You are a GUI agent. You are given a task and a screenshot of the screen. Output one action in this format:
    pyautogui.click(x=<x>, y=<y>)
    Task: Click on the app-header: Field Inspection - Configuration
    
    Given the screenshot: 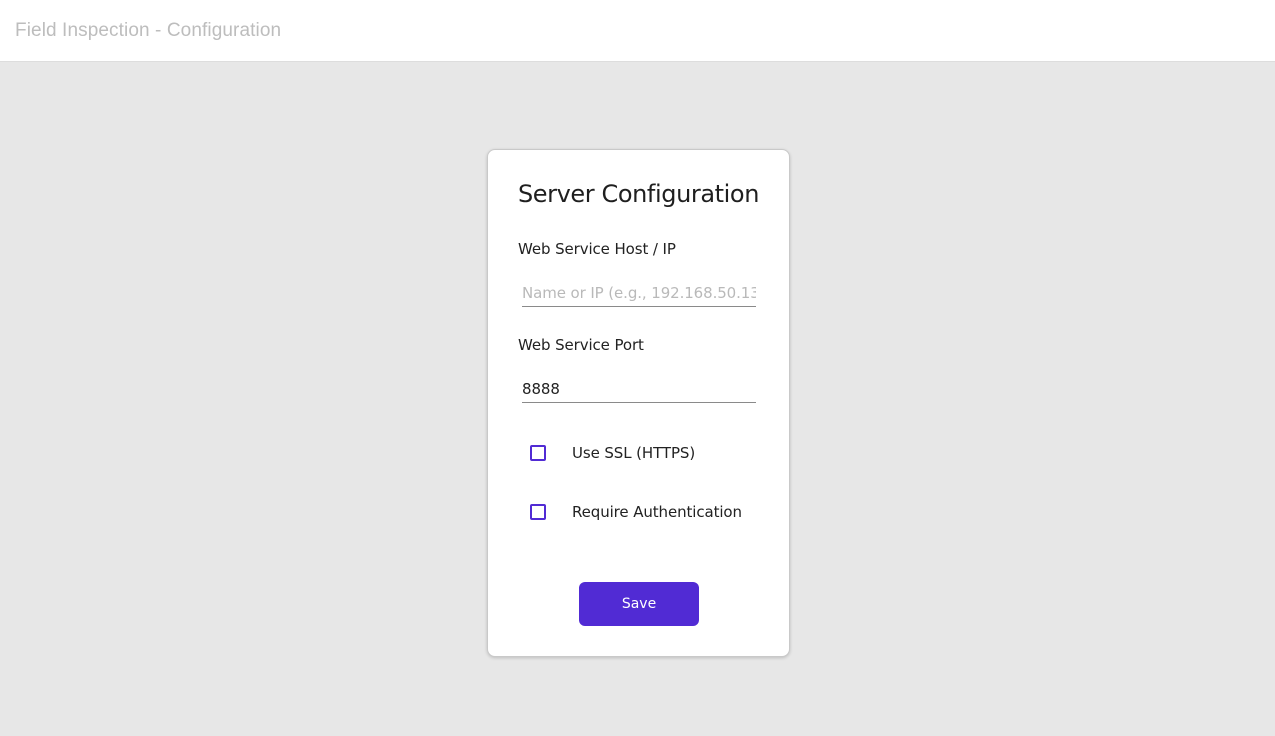 What is the action you would take?
    pyautogui.click(x=637, y=31)
    